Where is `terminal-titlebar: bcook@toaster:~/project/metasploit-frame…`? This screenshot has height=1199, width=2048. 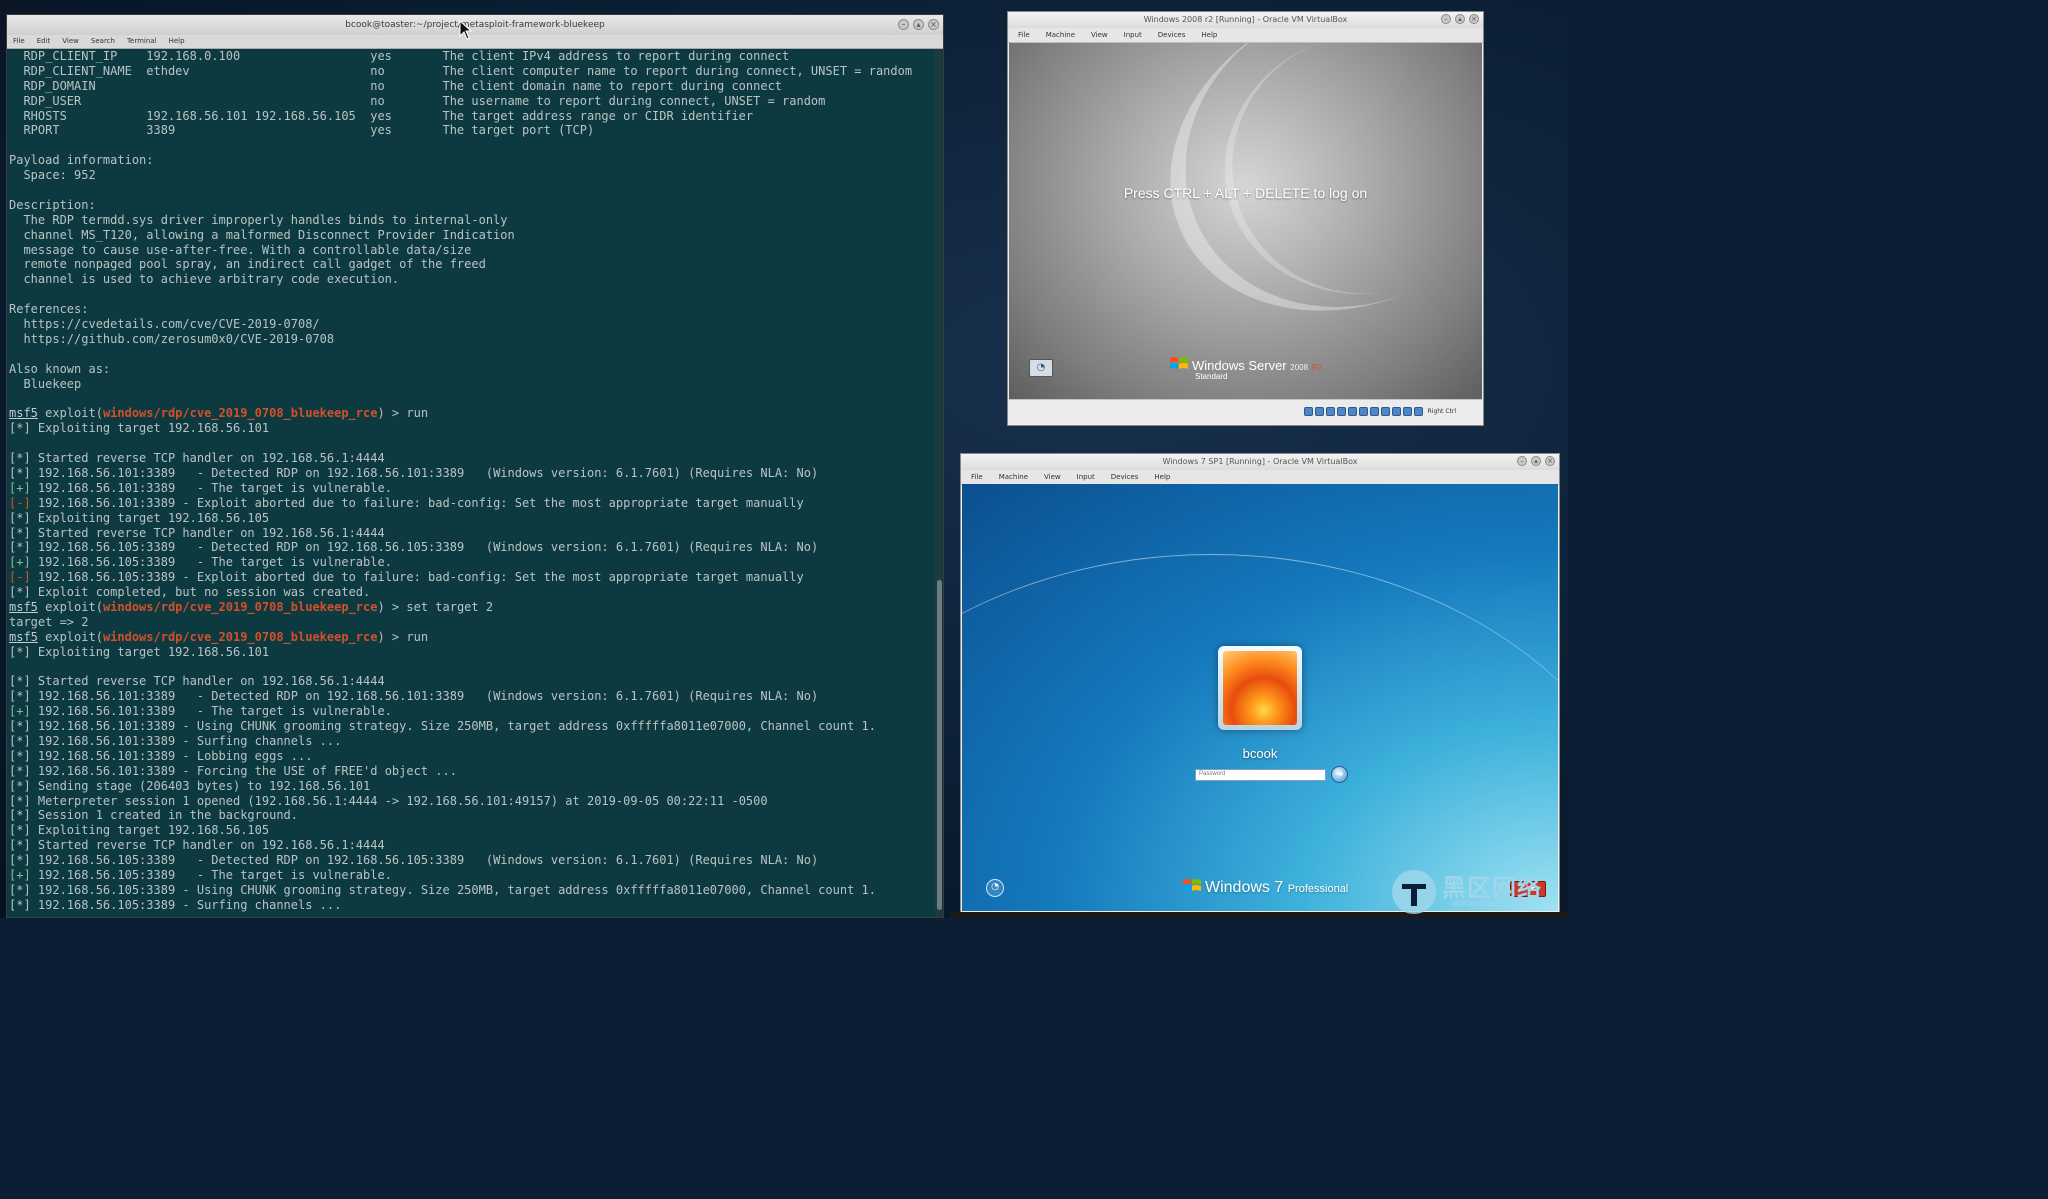 terminal-titlebar: bcook@toaster:~/project/metasploit-frame… is located at coordinates (475, 25).